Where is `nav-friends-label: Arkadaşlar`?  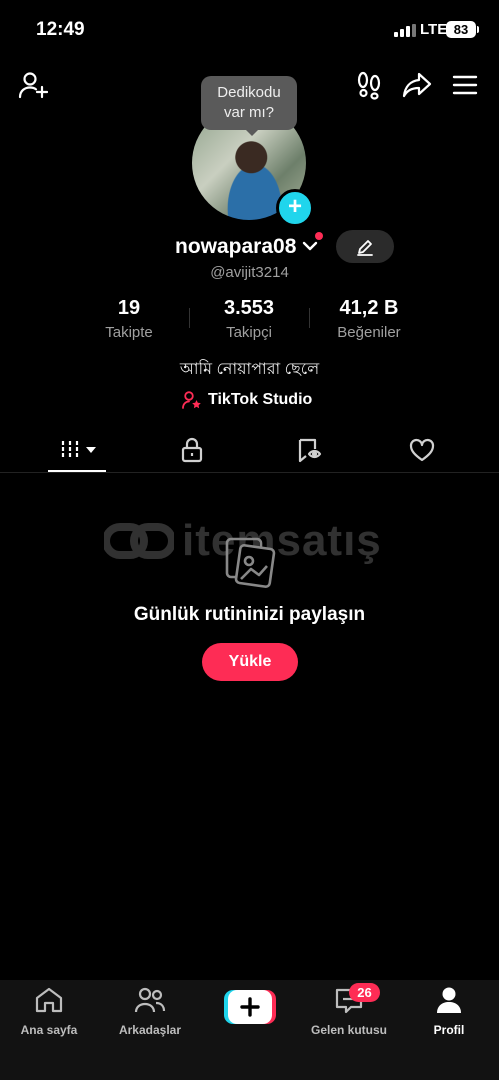
nav-friends-label: Arkadaşlar is located at coordinates (150, 1030).